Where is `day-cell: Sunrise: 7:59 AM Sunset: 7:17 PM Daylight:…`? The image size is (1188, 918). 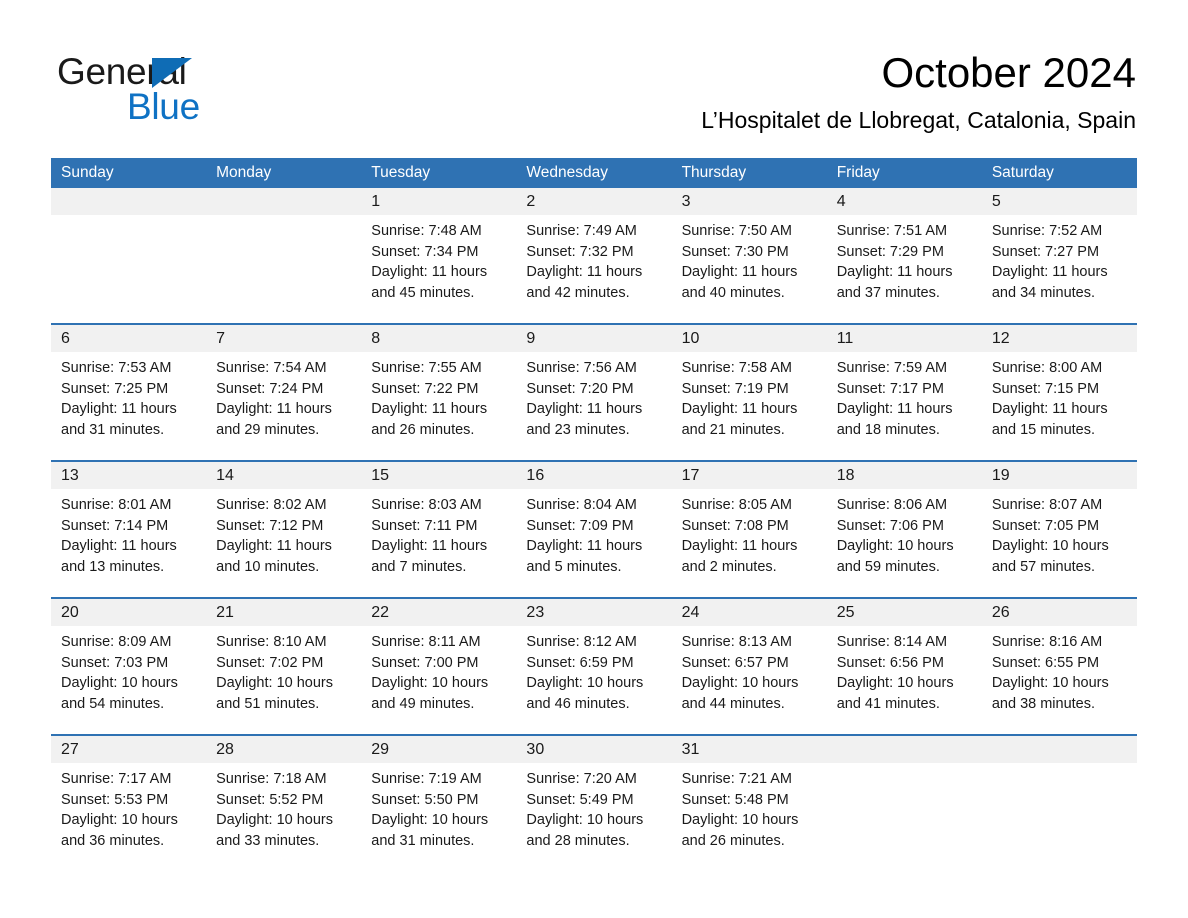 day-cell: Sunrise: 7:59 AM Sunset: 7:17 PM Daylight:… is located at coordinates (904, 406).